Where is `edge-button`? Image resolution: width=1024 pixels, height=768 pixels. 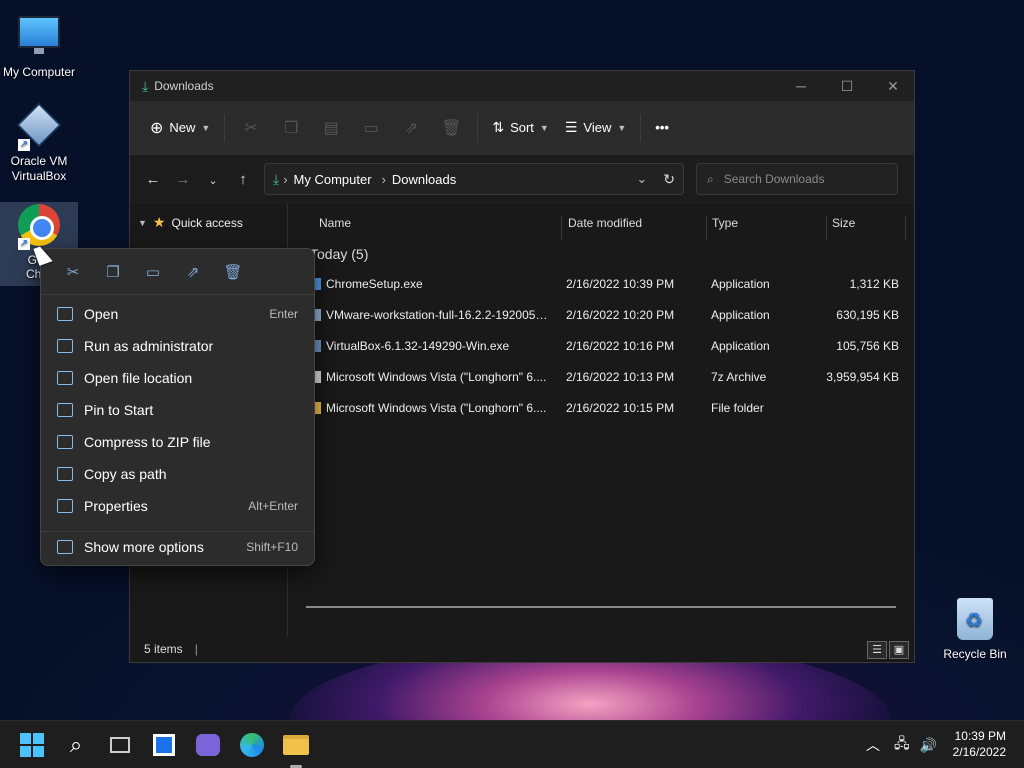
edge-button is located at coordinates (252, 745).